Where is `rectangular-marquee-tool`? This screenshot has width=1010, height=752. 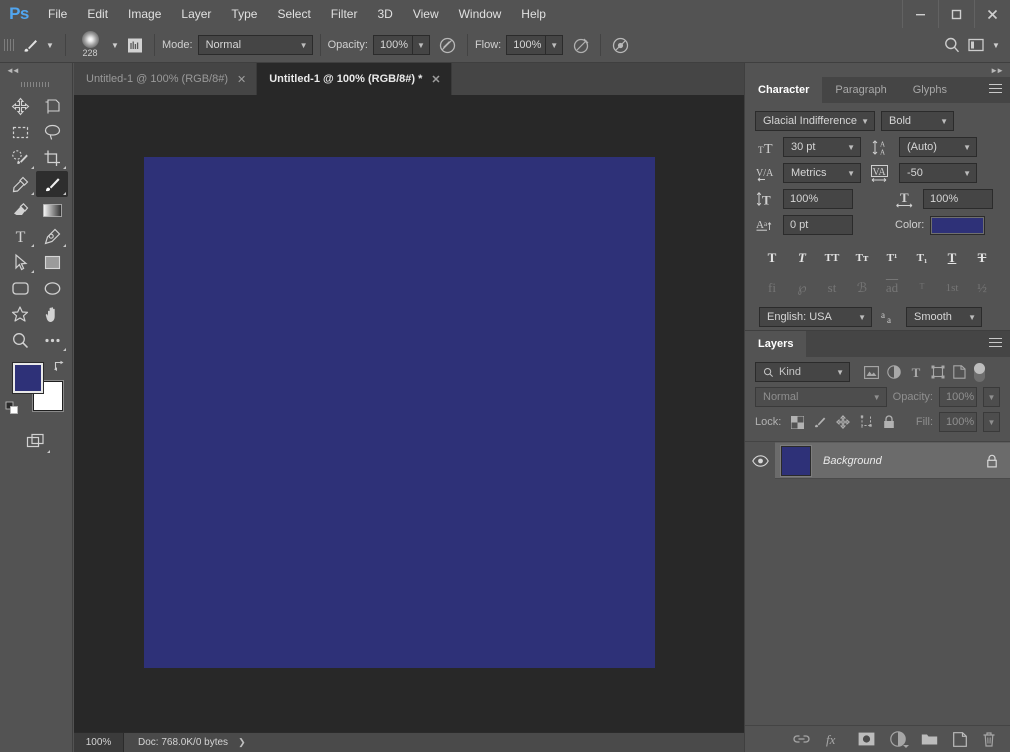
rectangular-marquee-tool is located at coordinates (20, 132).